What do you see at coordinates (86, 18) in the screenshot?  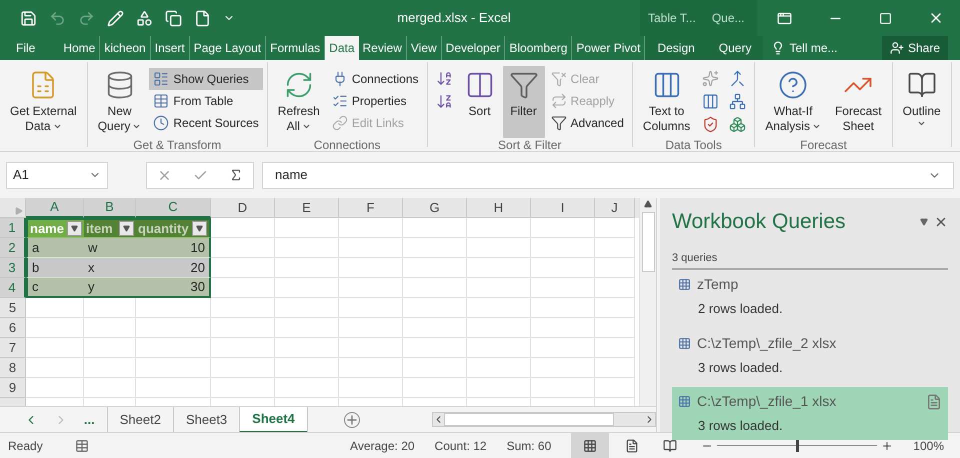 I see `redo-icon` at bounding box center [86, 18].